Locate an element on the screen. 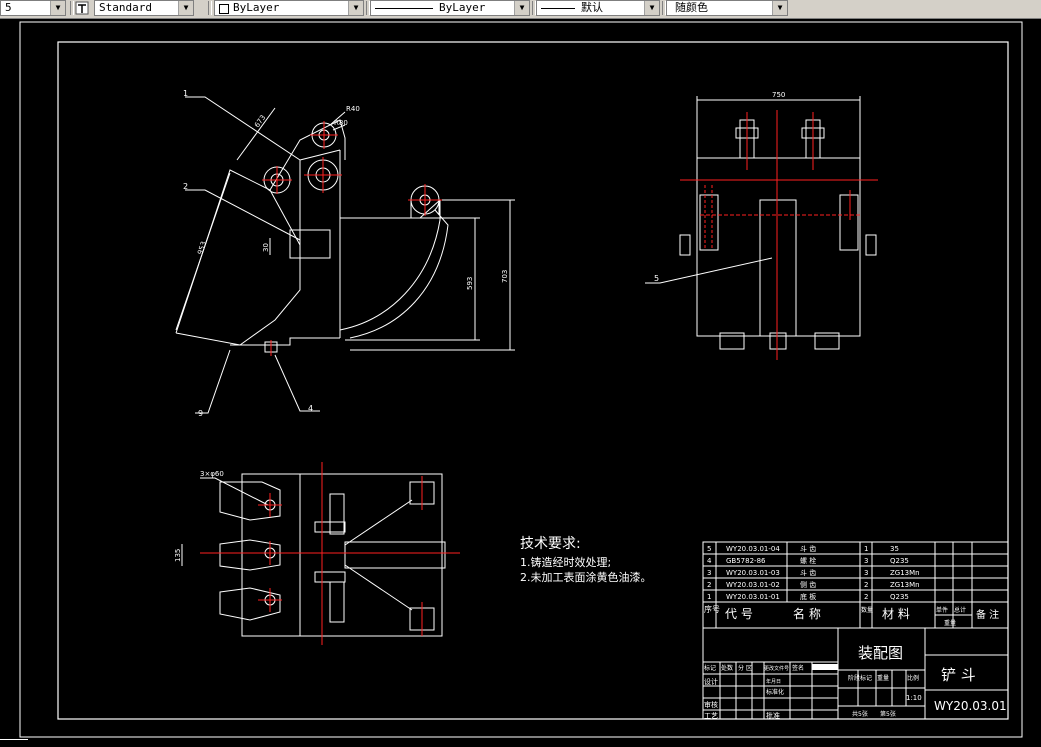  rev-mark: 标记 is located at coordinates (710, 668).